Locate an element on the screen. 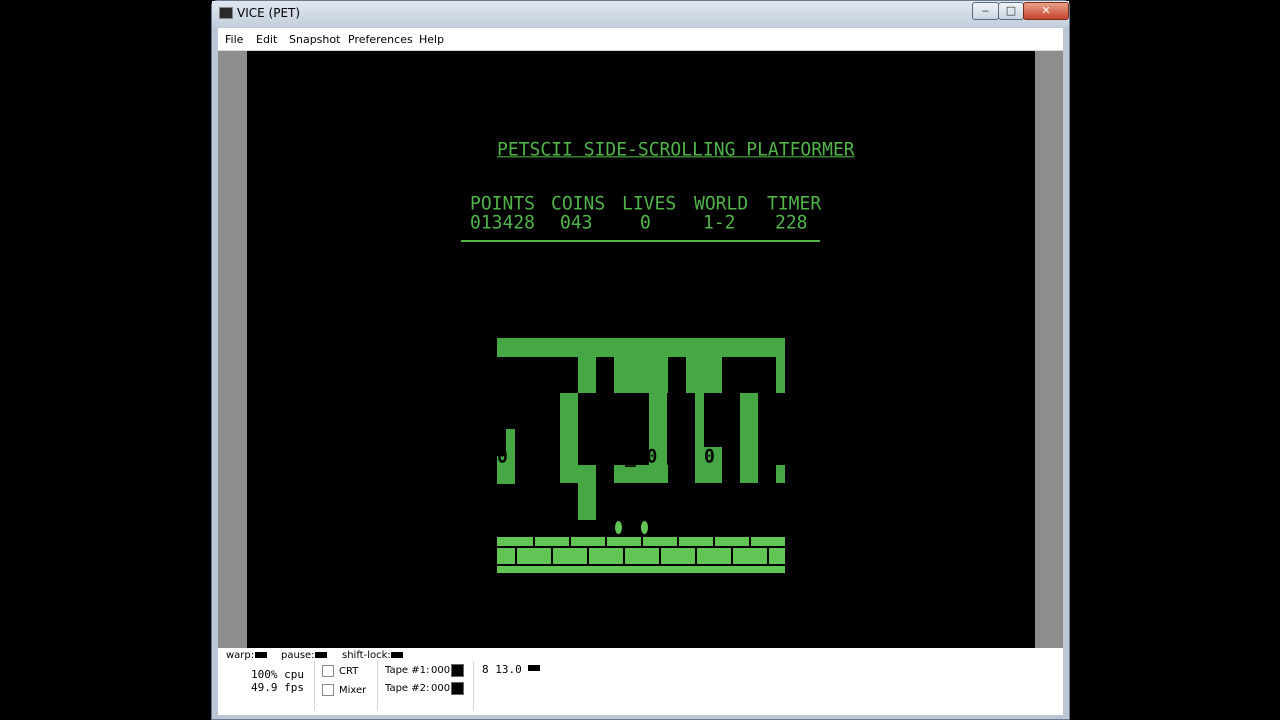  pause-indicator is located at coordinates (321, 655).